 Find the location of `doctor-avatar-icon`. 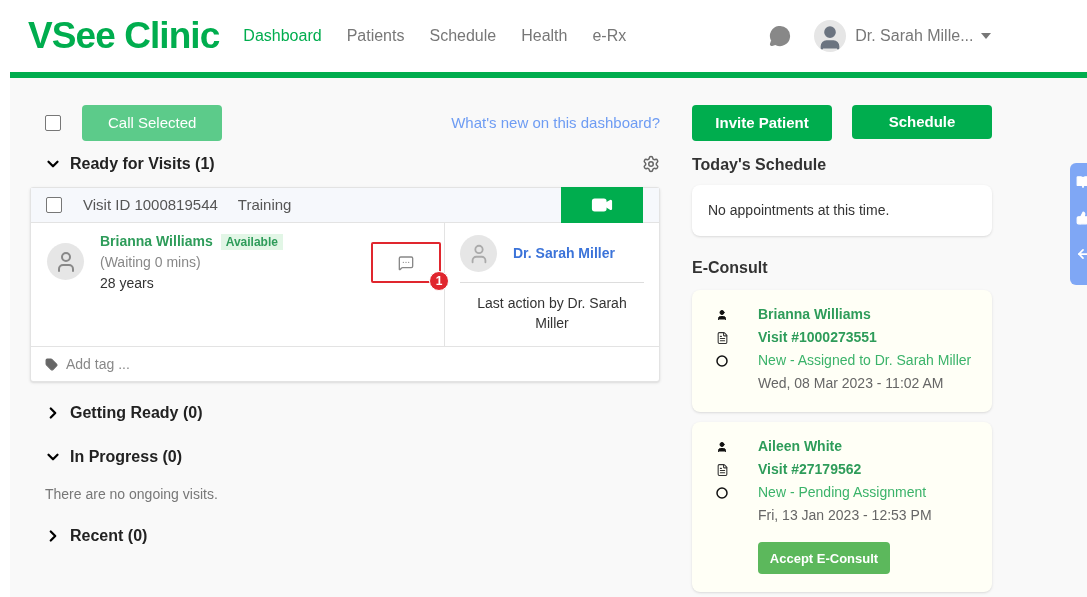

doctor-avatar-icon is located at coordinates (478, 253).